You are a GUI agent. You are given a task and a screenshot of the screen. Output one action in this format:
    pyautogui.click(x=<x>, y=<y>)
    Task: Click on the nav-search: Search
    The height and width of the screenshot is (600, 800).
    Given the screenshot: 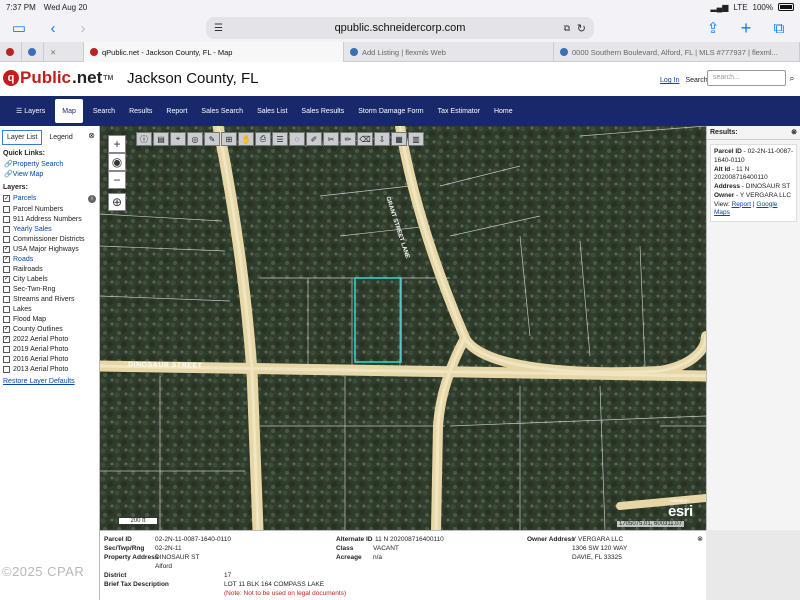 What is the action you would take?
    pyautogui.click(x=104, y=111)
    